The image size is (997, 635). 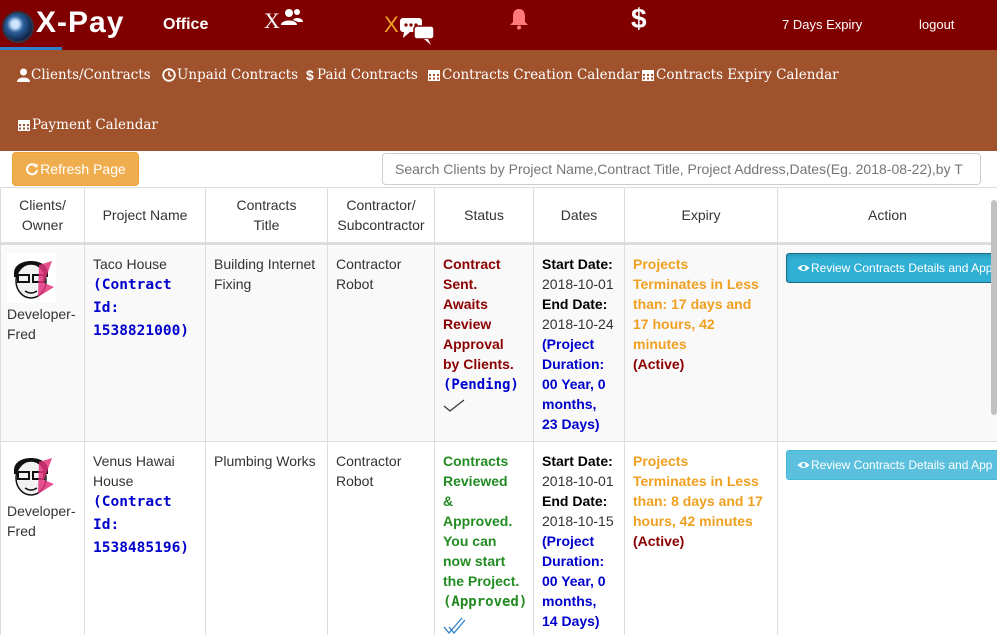 What do you see at coordinates (692, 304) in the screenshot?
I see `expiry-text: than: 17 days and` at bounding box center [692, 304].